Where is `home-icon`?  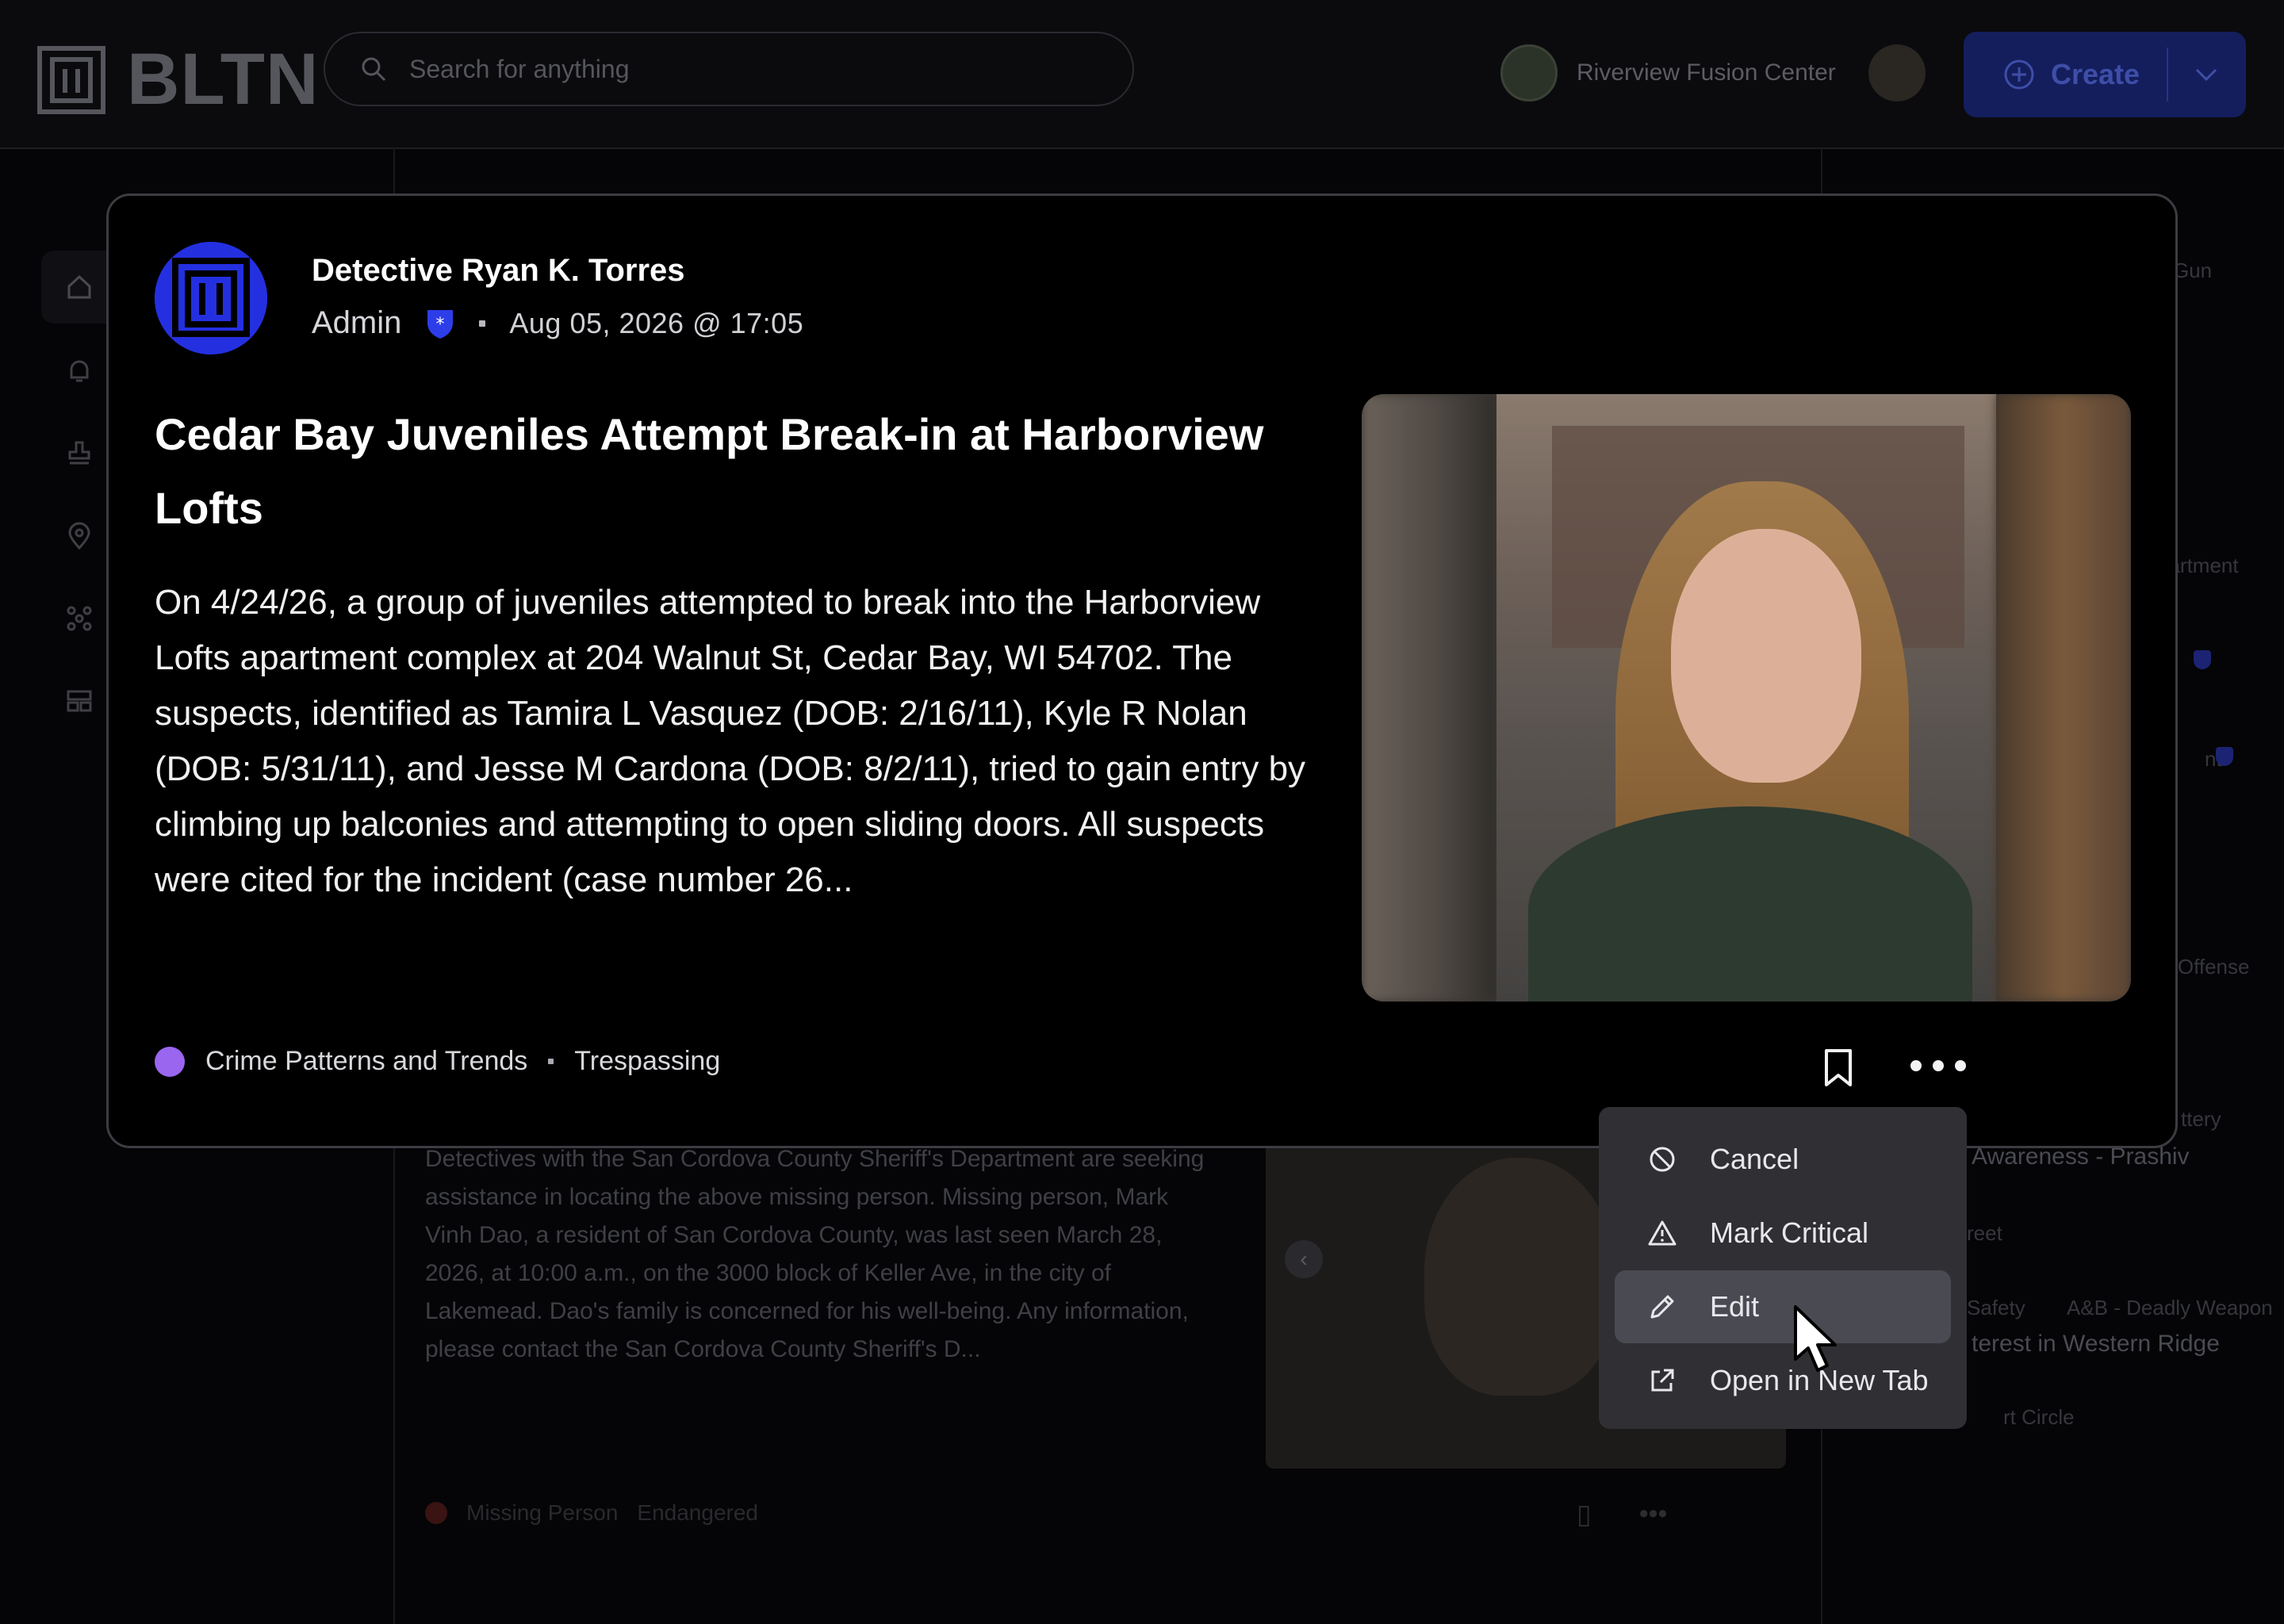 home-icon is located at coordinates (79, 287).